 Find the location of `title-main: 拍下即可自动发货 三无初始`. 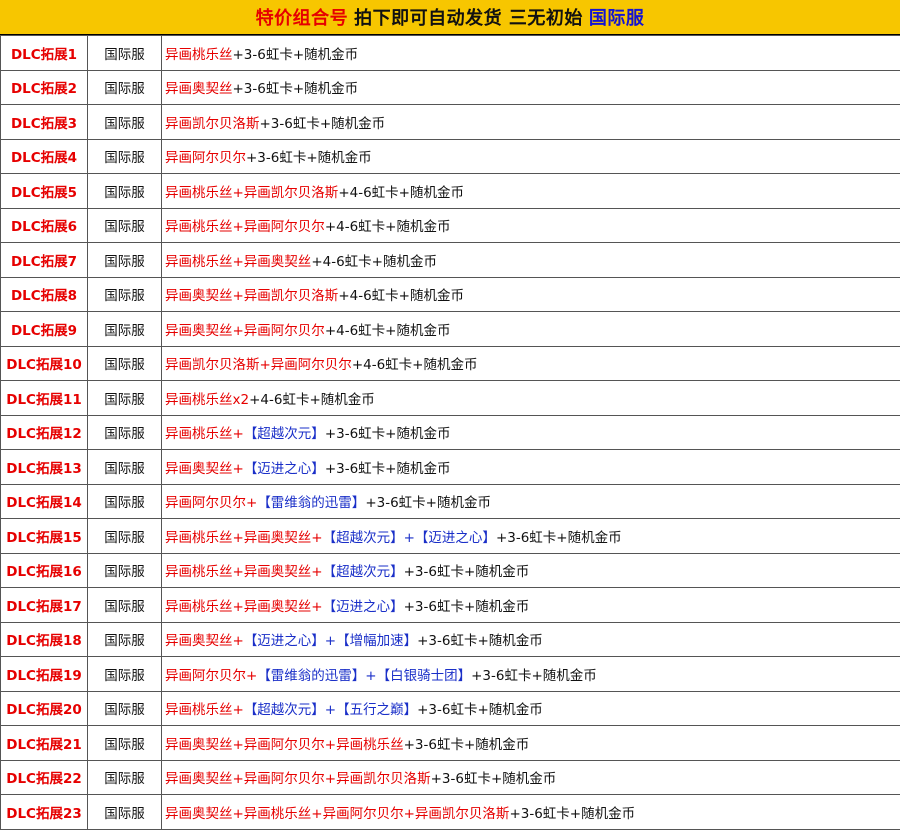

title-main: 拍下即可自动发货 三无初始 is located at coordinates (468, 17).